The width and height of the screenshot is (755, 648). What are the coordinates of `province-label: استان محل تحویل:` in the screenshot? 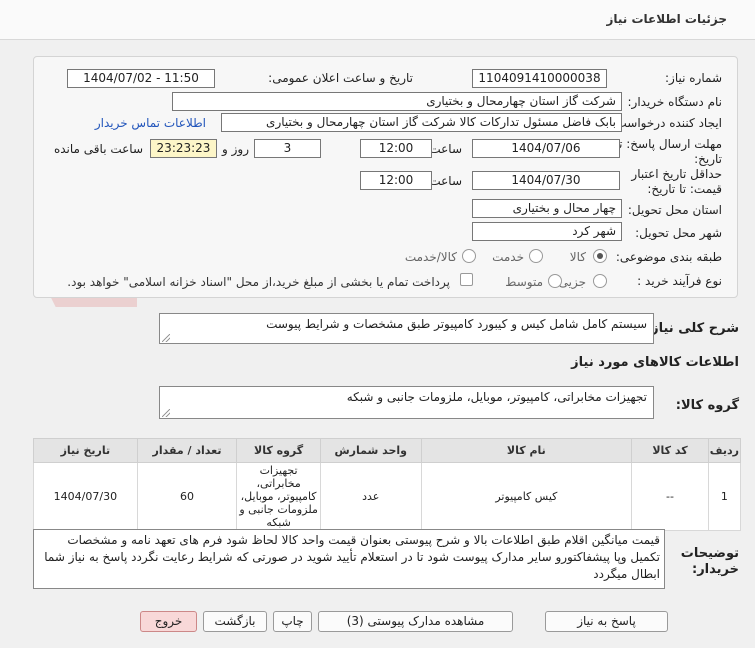 It's located at (674, 210).